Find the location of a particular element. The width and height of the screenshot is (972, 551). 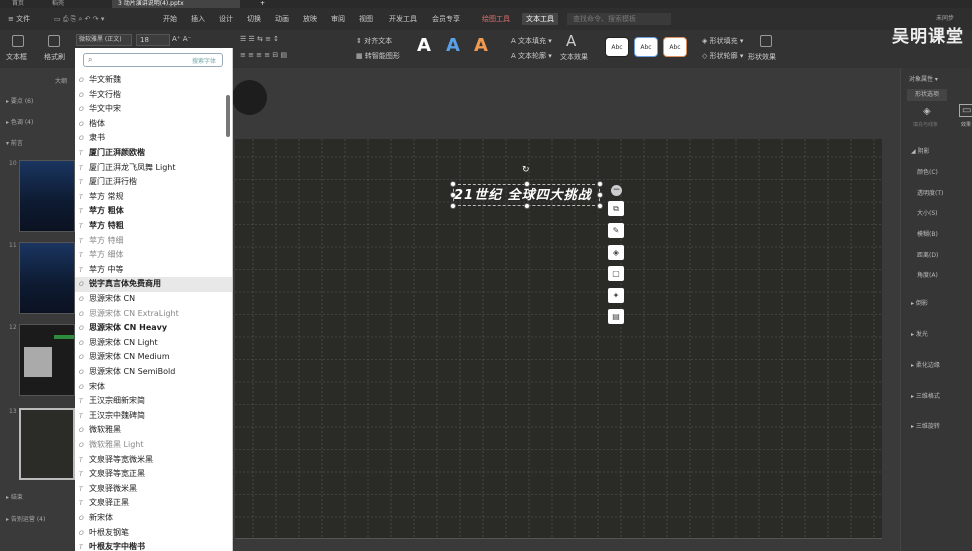

command-search-input: 查找命令、搜索模板 is located at coordinates (619, 19).